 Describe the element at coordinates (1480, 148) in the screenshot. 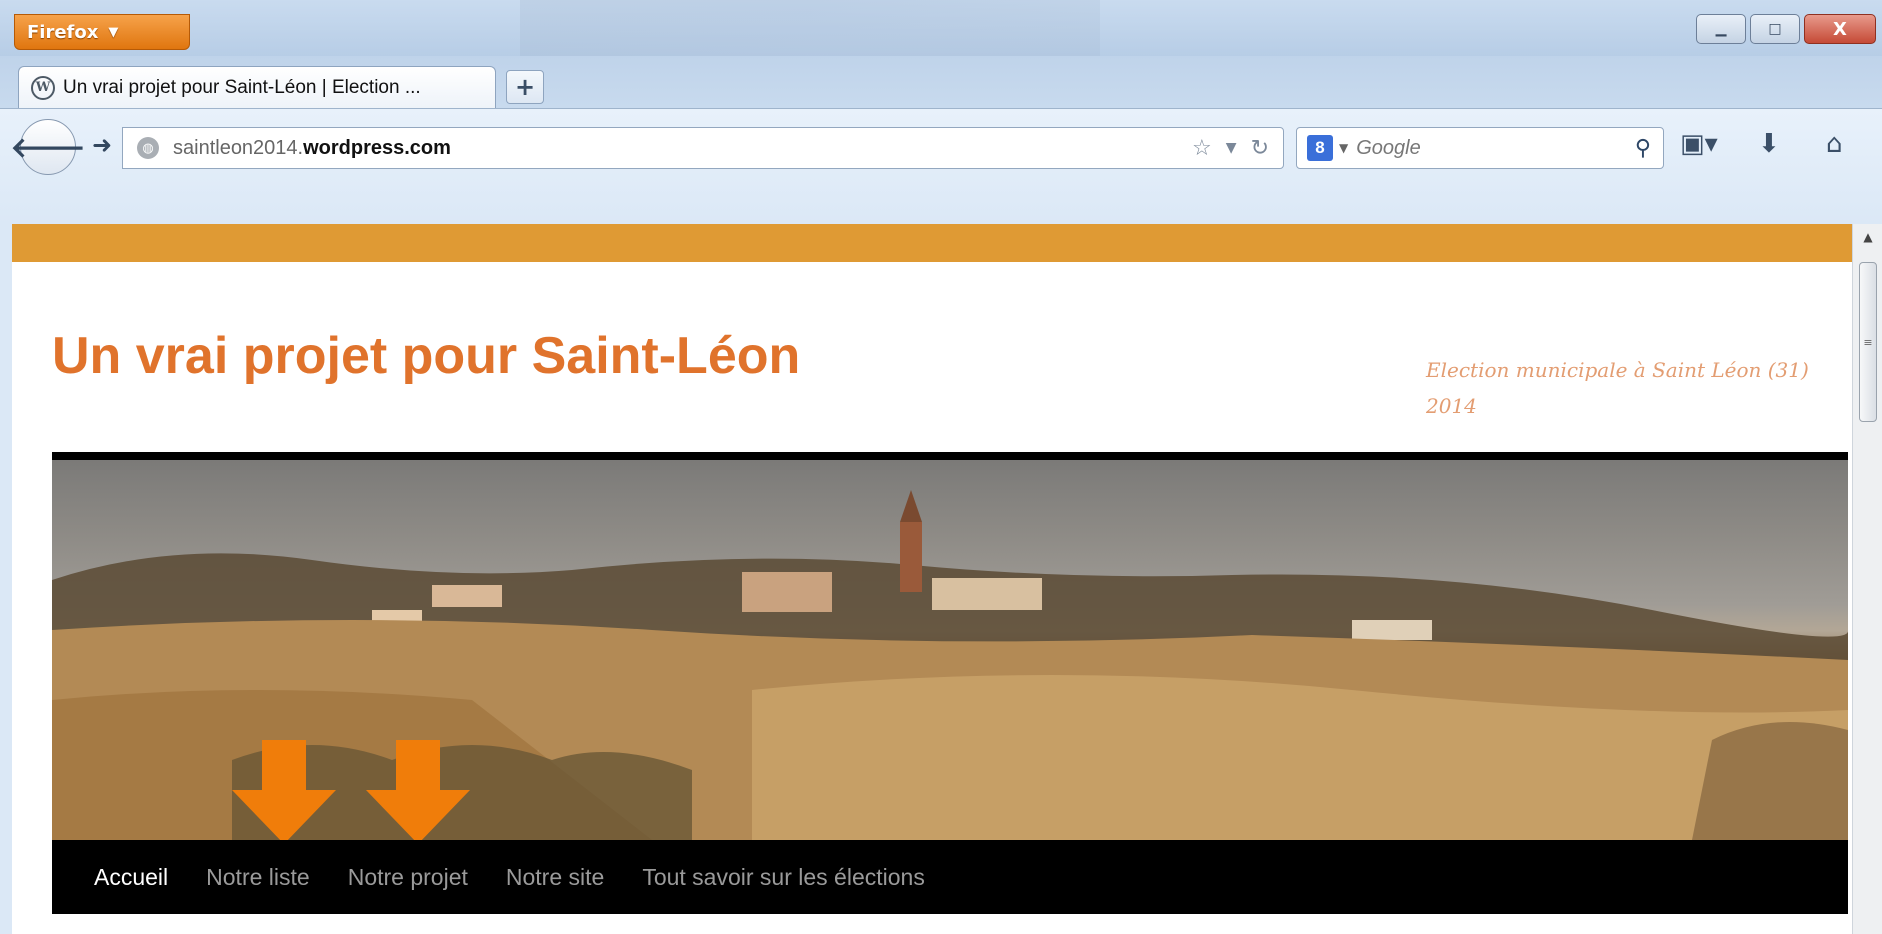

I see `search-bar: 8 ▼ Google ⚲` at that location.